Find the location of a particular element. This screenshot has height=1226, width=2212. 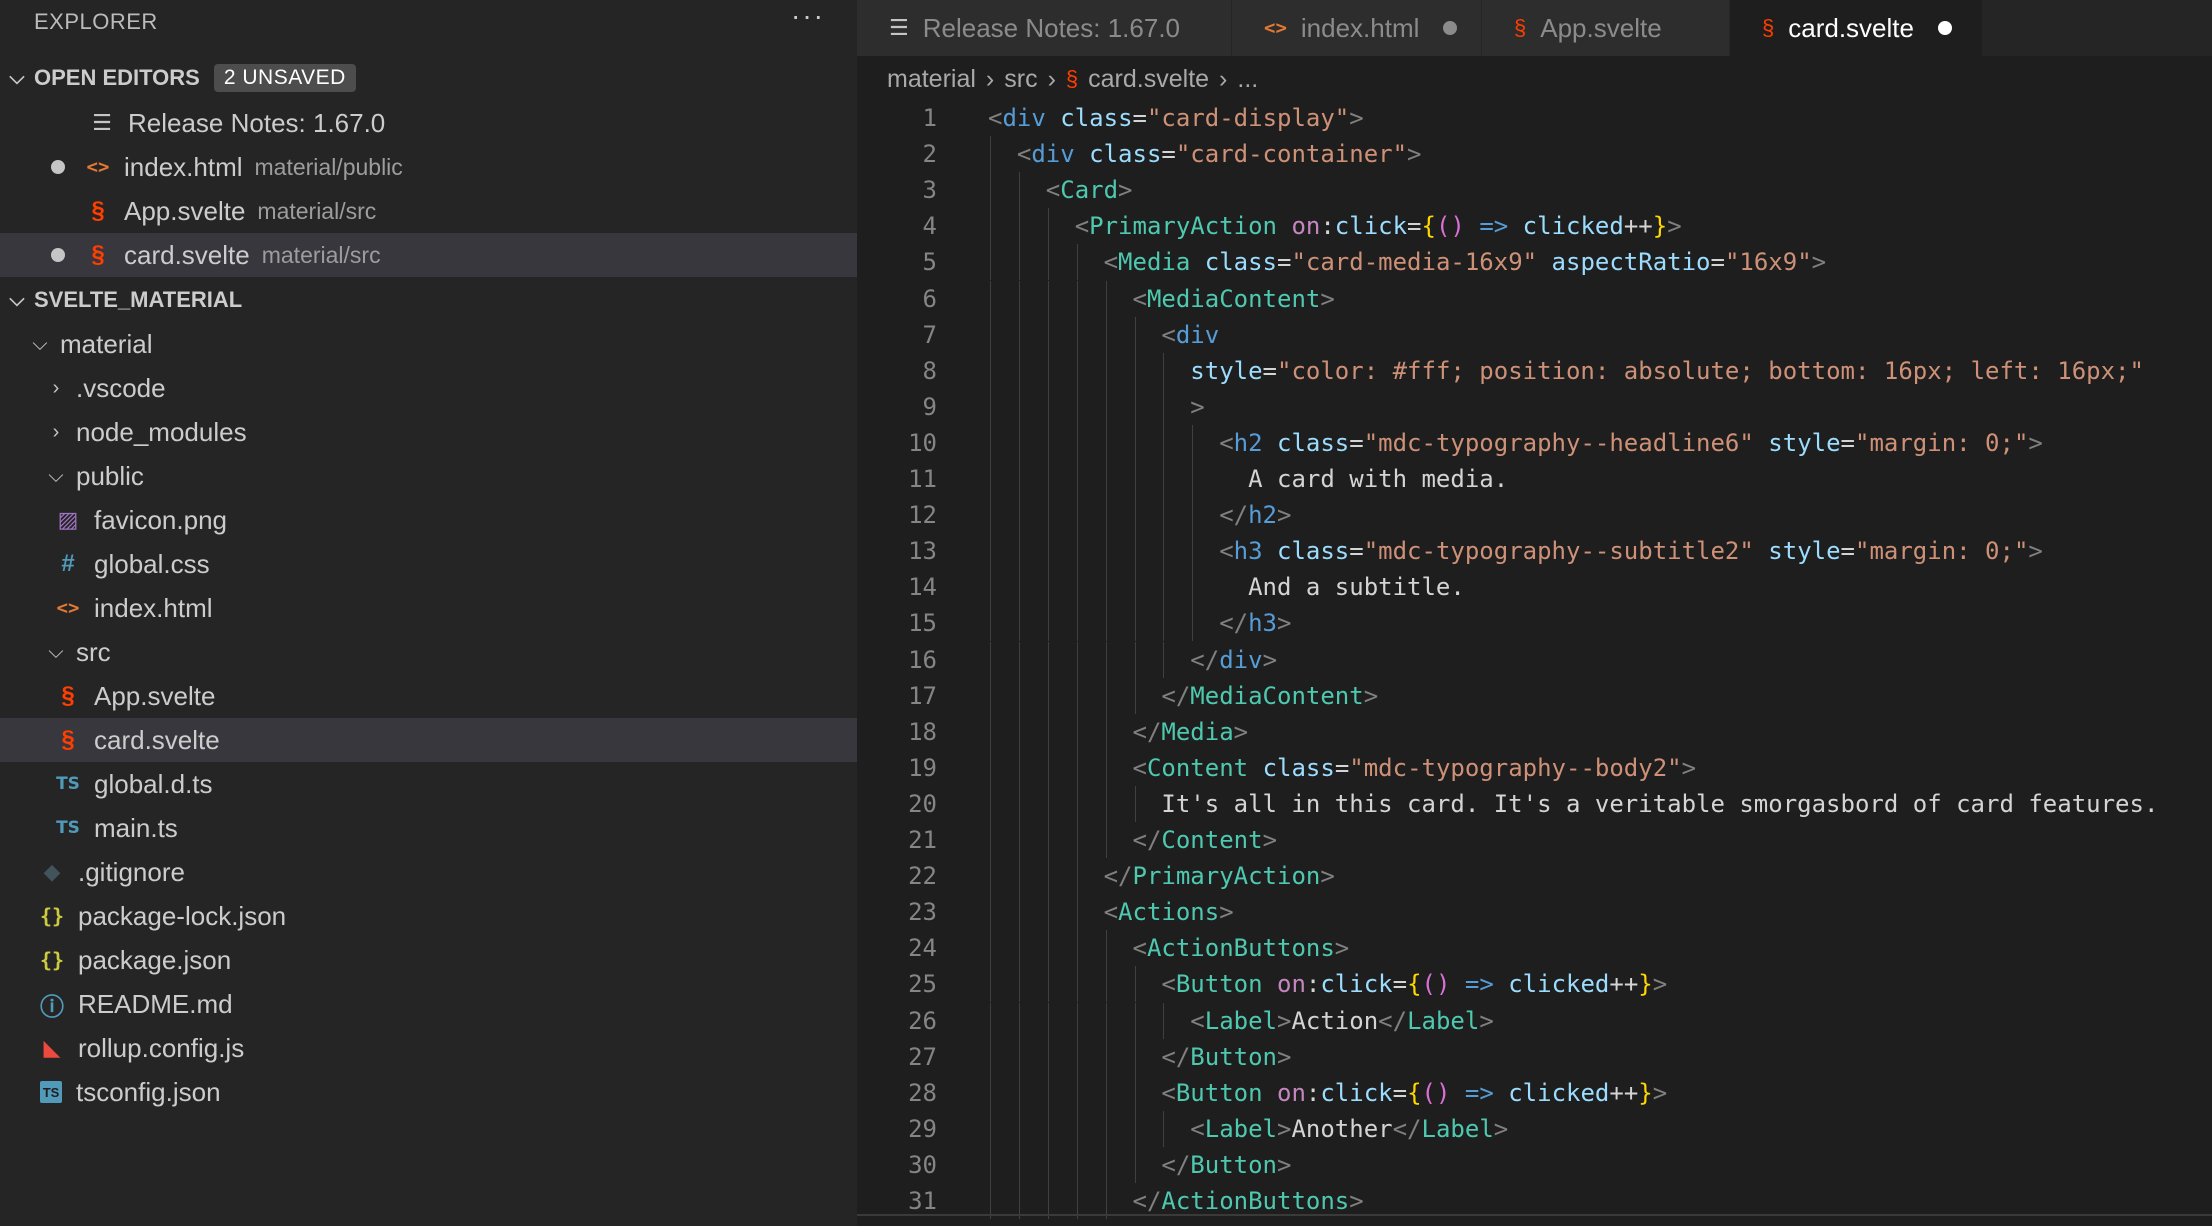

code-token: </ is located at coordinates (1118, 876).